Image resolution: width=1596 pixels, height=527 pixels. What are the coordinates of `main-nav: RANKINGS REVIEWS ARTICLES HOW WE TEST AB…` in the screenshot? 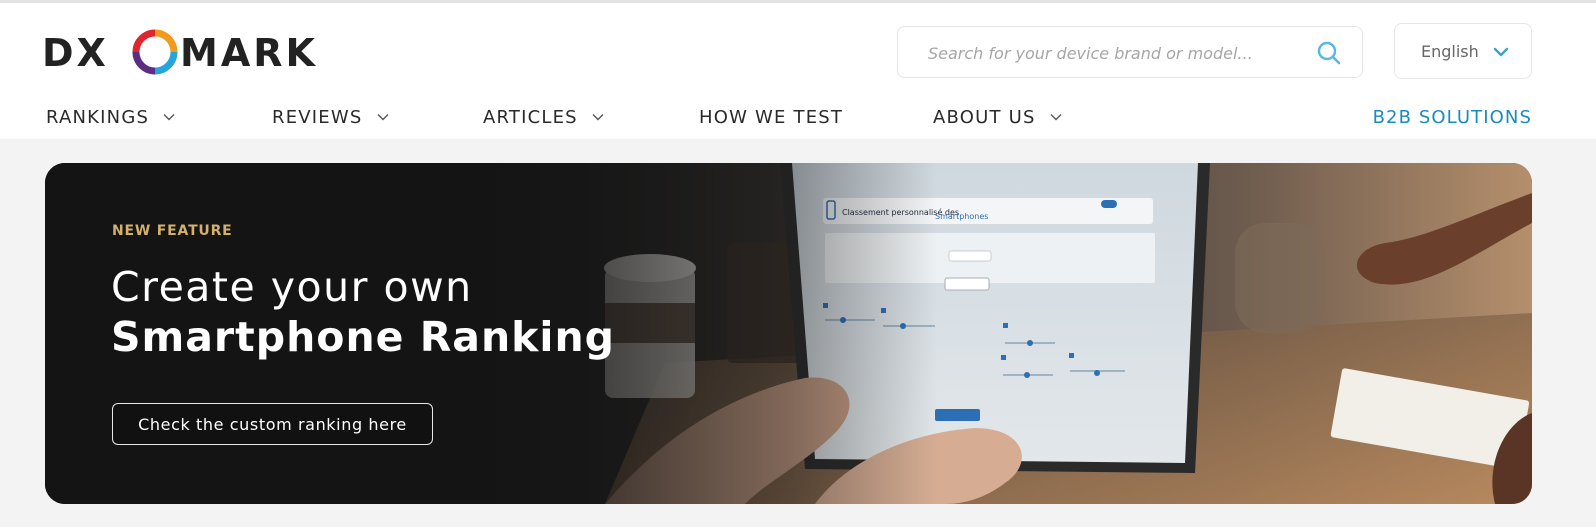 It's located at (798, 119).